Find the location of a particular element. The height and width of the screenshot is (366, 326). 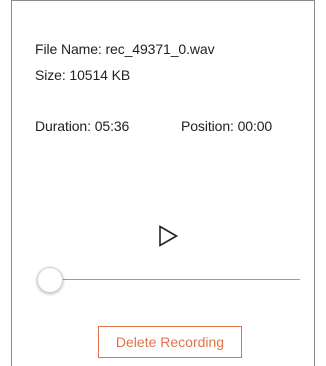

delete-recording-button: Delete Recording is located at coordinates (170, 342).